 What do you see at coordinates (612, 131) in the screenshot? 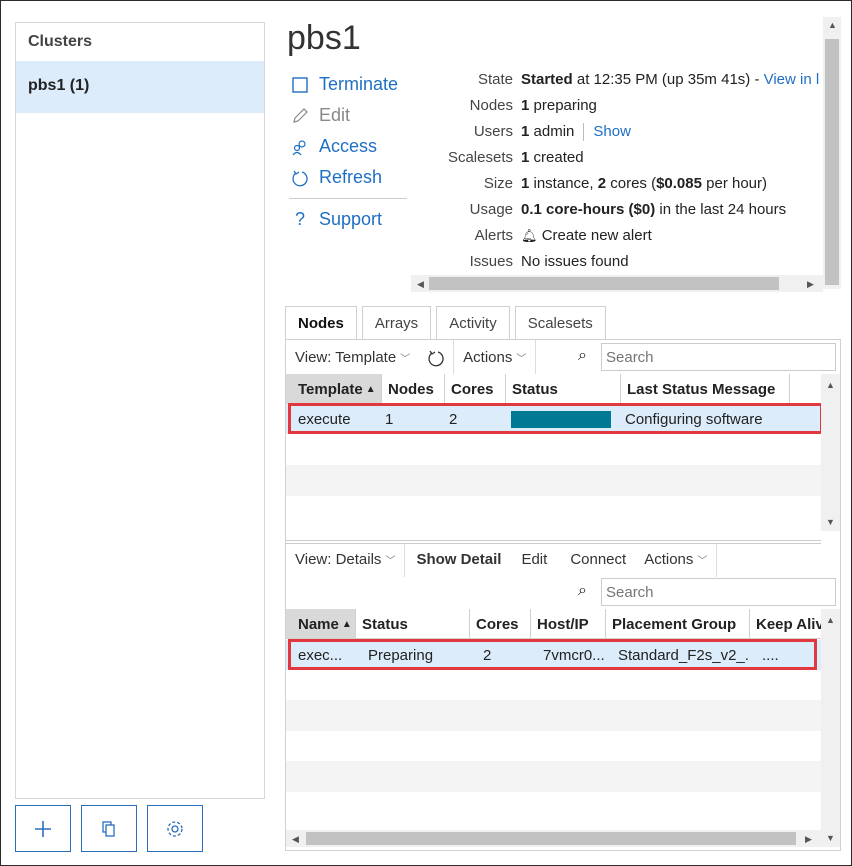
I see `show-users-link: Show` at bounding box center [612, 131].